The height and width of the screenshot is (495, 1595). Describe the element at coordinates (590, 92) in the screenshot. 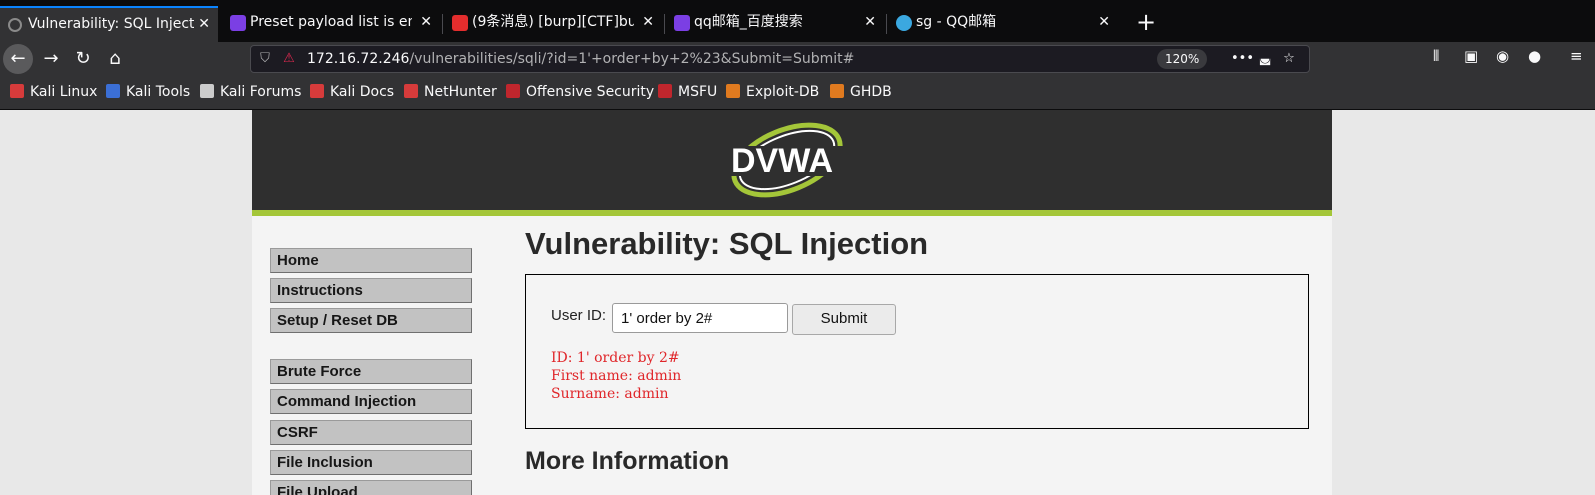

I see `bookmark-label: Offensive Security` at that location.